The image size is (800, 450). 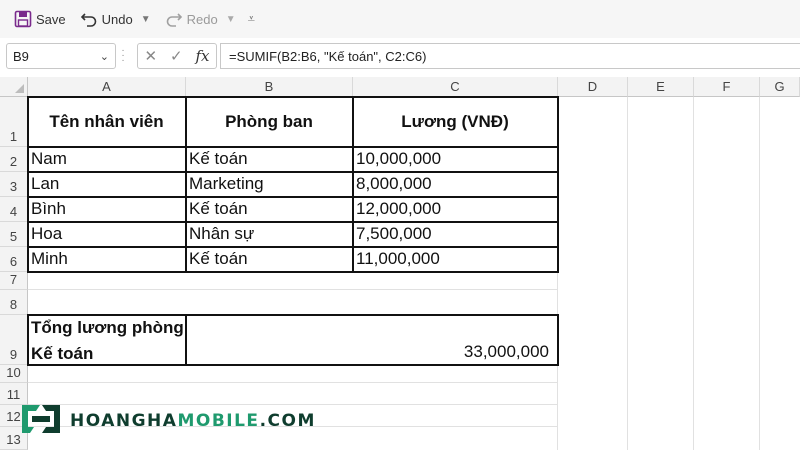 I want to click on logo-icon, so click(x=41, y=421).